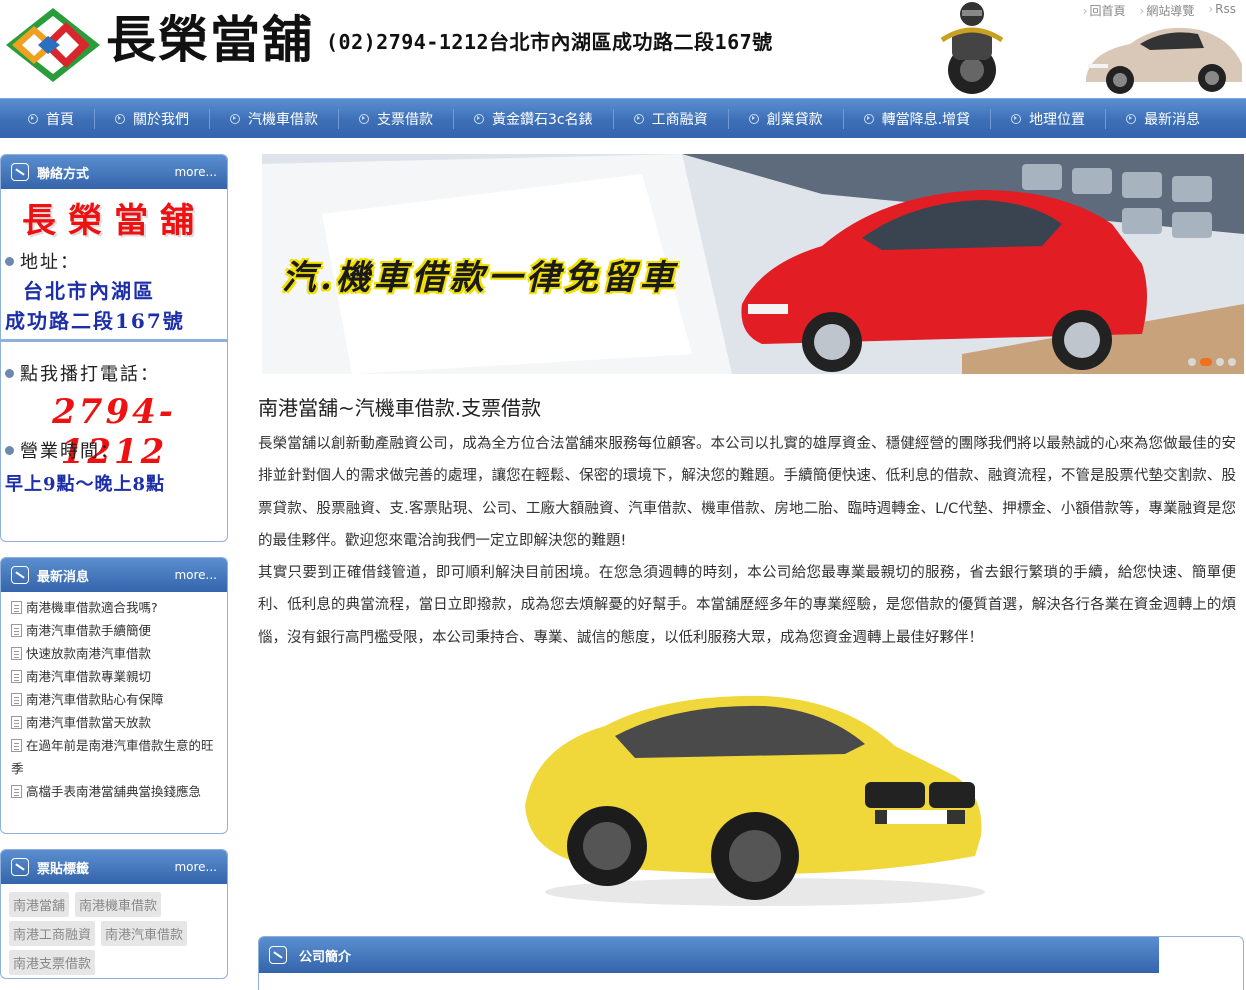 This screenshot has width=1246, height=990. Describe the element at coordinates (52, 962) in the screenshot. I see `tag-item: 南港支票借款` at that location.